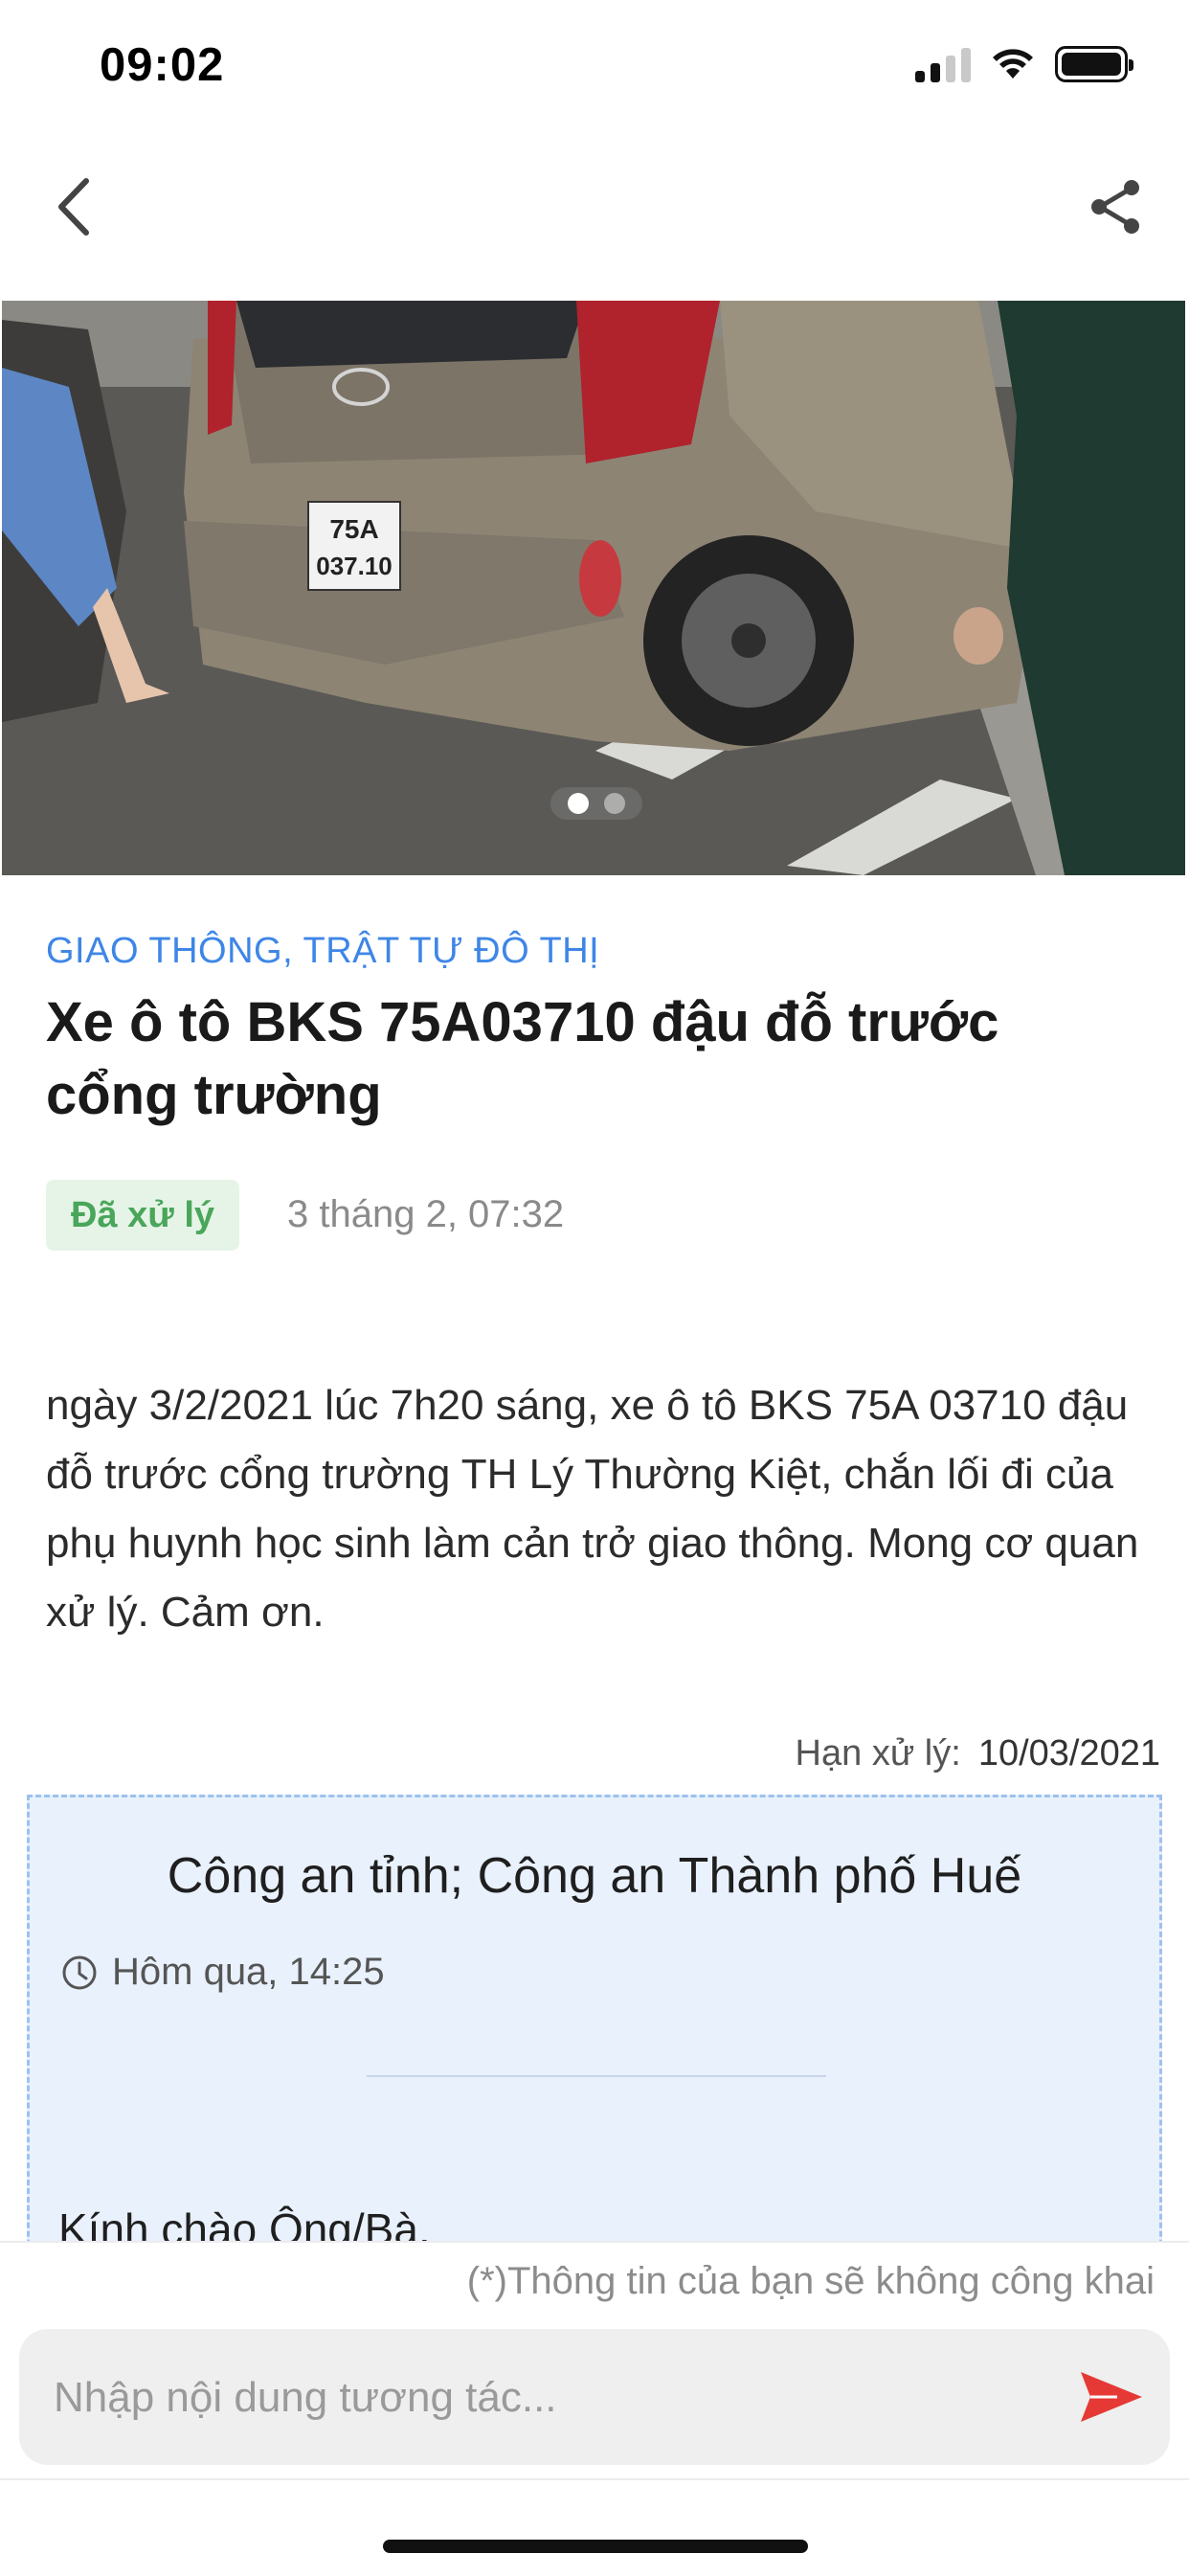 The image size is (1189, 2576). I want to click on message-input-box, so click(594, 2398).